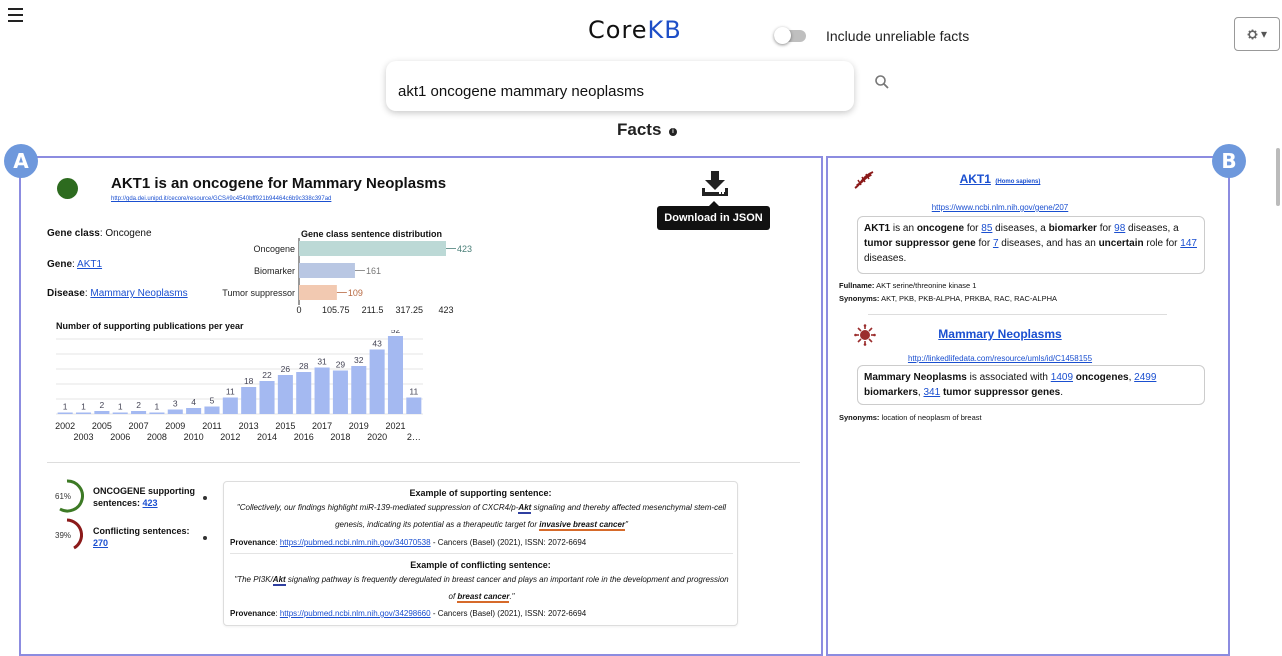 The height and width of the screenshot is (656, 1282). What do you see at coordinates (715, 184) in the screenshot?
I see `download-icon` at bounding box center [715, 184].